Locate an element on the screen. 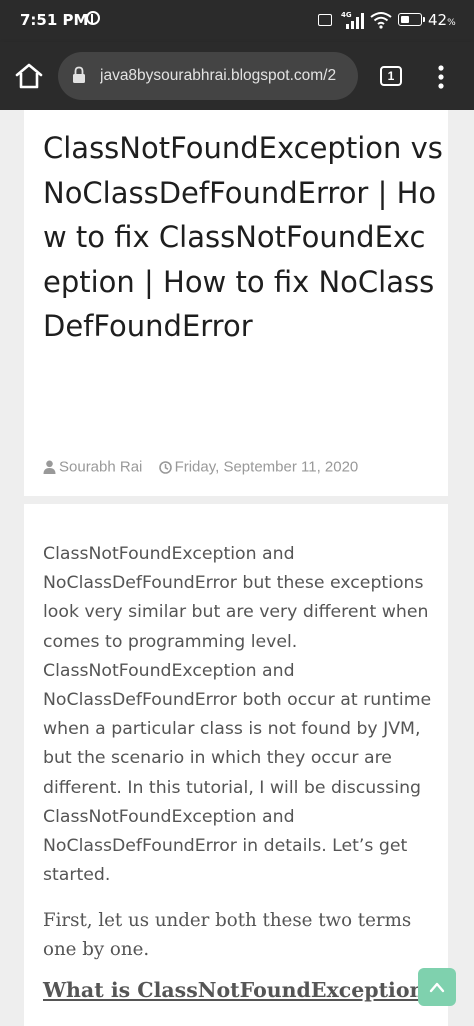 This screenshot has width=474, height=1026. lock-icon is located at coordinates (79, 75).